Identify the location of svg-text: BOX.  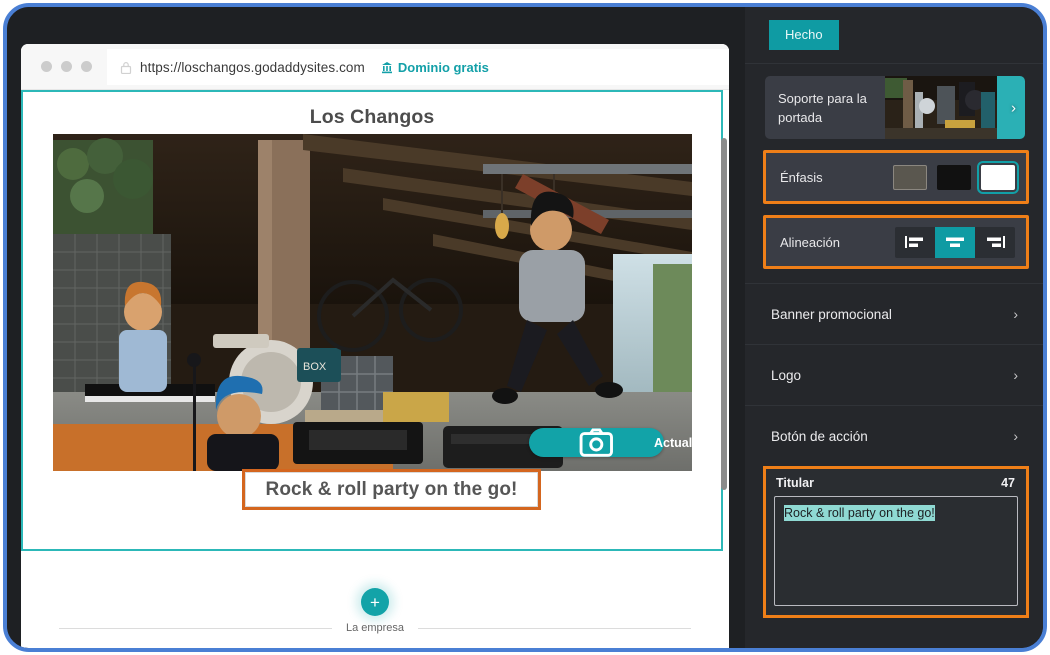
(315, 367).